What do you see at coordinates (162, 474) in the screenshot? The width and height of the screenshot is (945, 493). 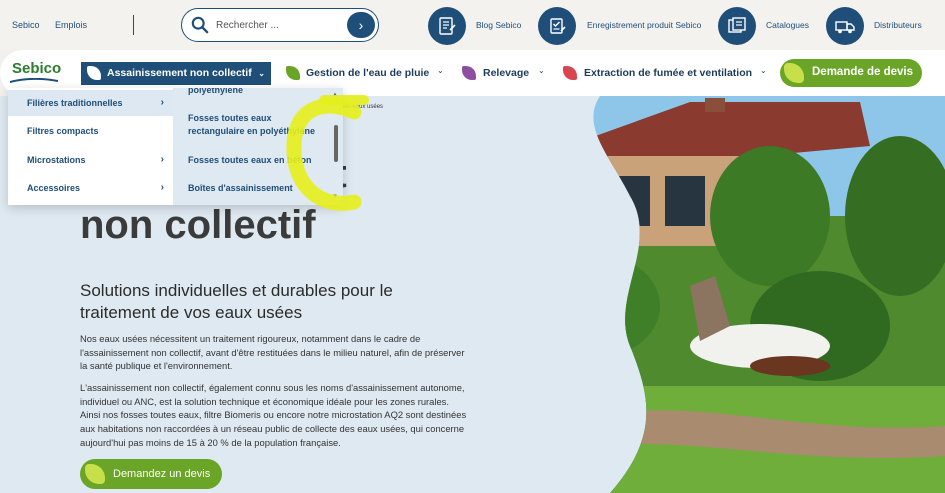 I see `cta-label: Demandez un devis` at bounding box center [162, 474].